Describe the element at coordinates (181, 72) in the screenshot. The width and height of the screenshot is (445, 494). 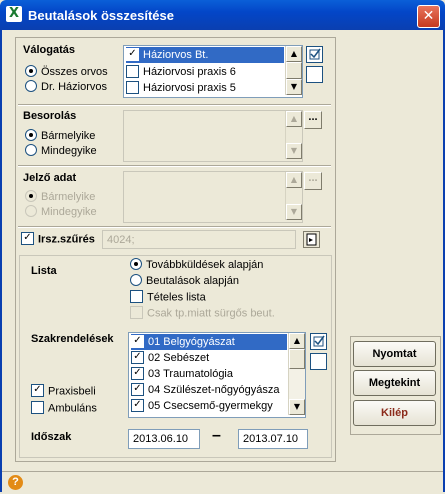
I see `list-item: Háziorvosi praxis 6` at that location.